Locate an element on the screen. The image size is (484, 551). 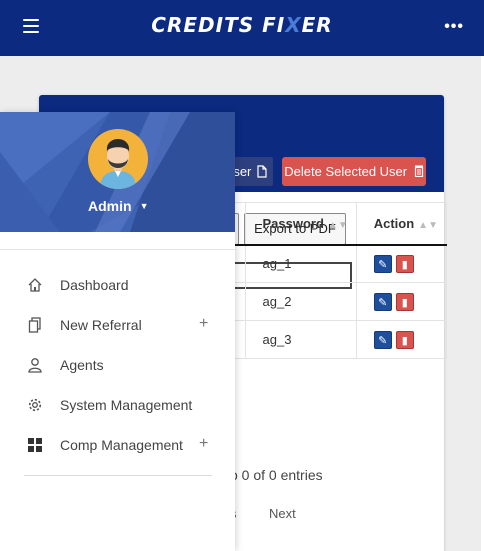
caret-down-icon: ▼ is located at coordinates (144, 206).